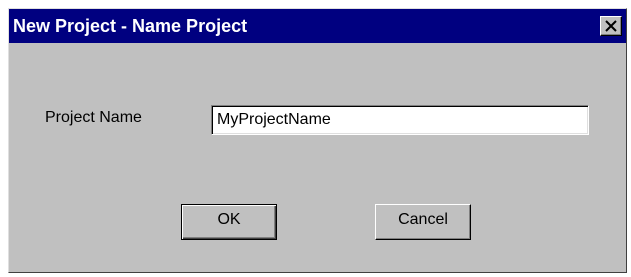  I want to click on cancel-button: Cancel, so click(423, 222).